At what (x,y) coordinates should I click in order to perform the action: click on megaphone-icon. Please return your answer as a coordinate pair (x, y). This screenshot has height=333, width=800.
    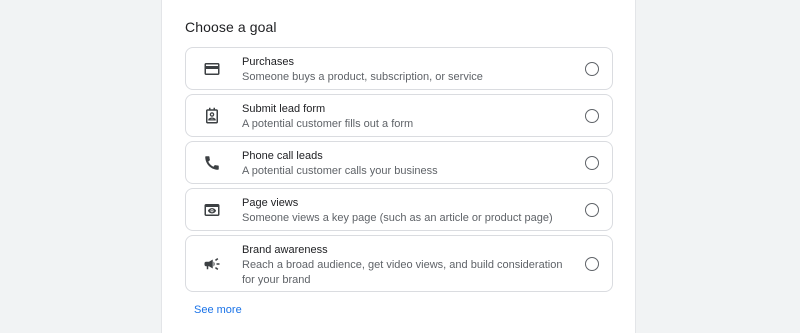
    Looking at the image, I should click on (212, 264).